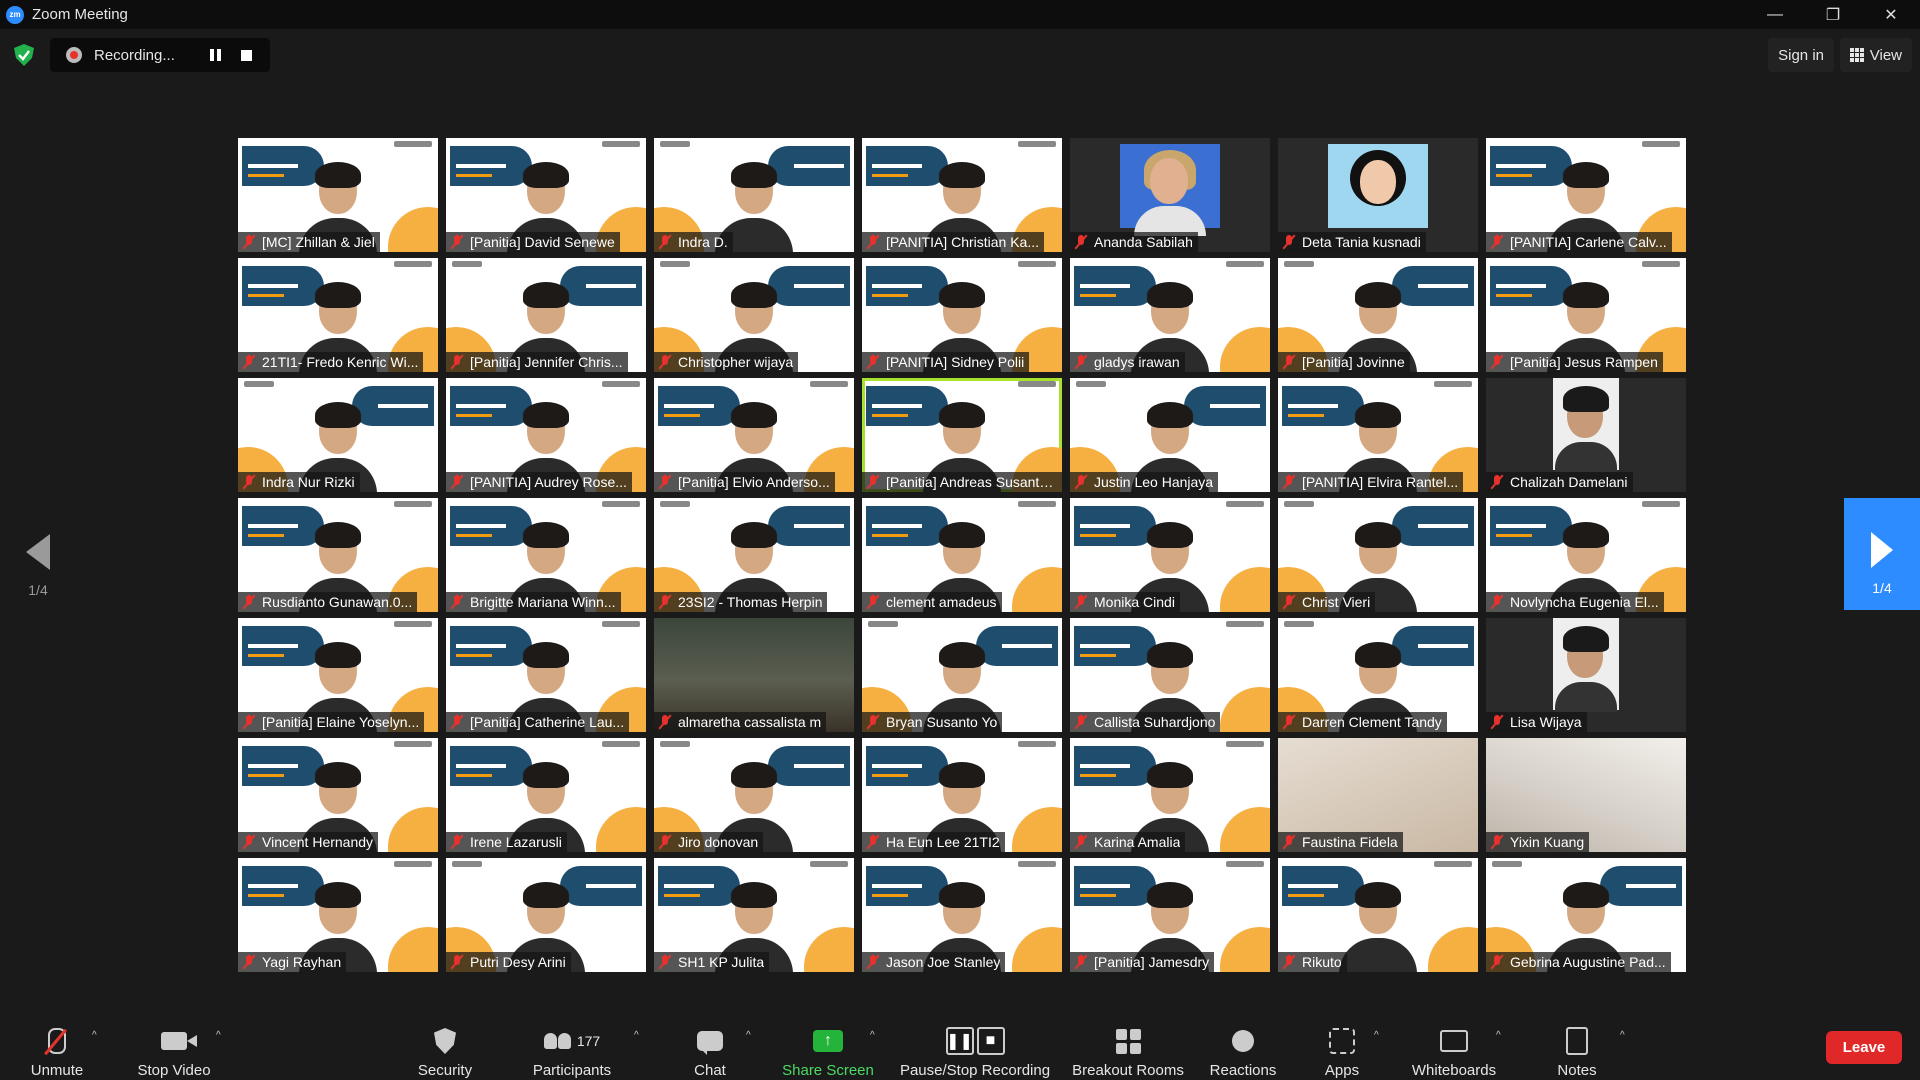  What do you see at coordinates (1586, 795) in the screenshot?
I see `participant-video-tile: Yixin Kuang` at bounding box center [1586, 795].